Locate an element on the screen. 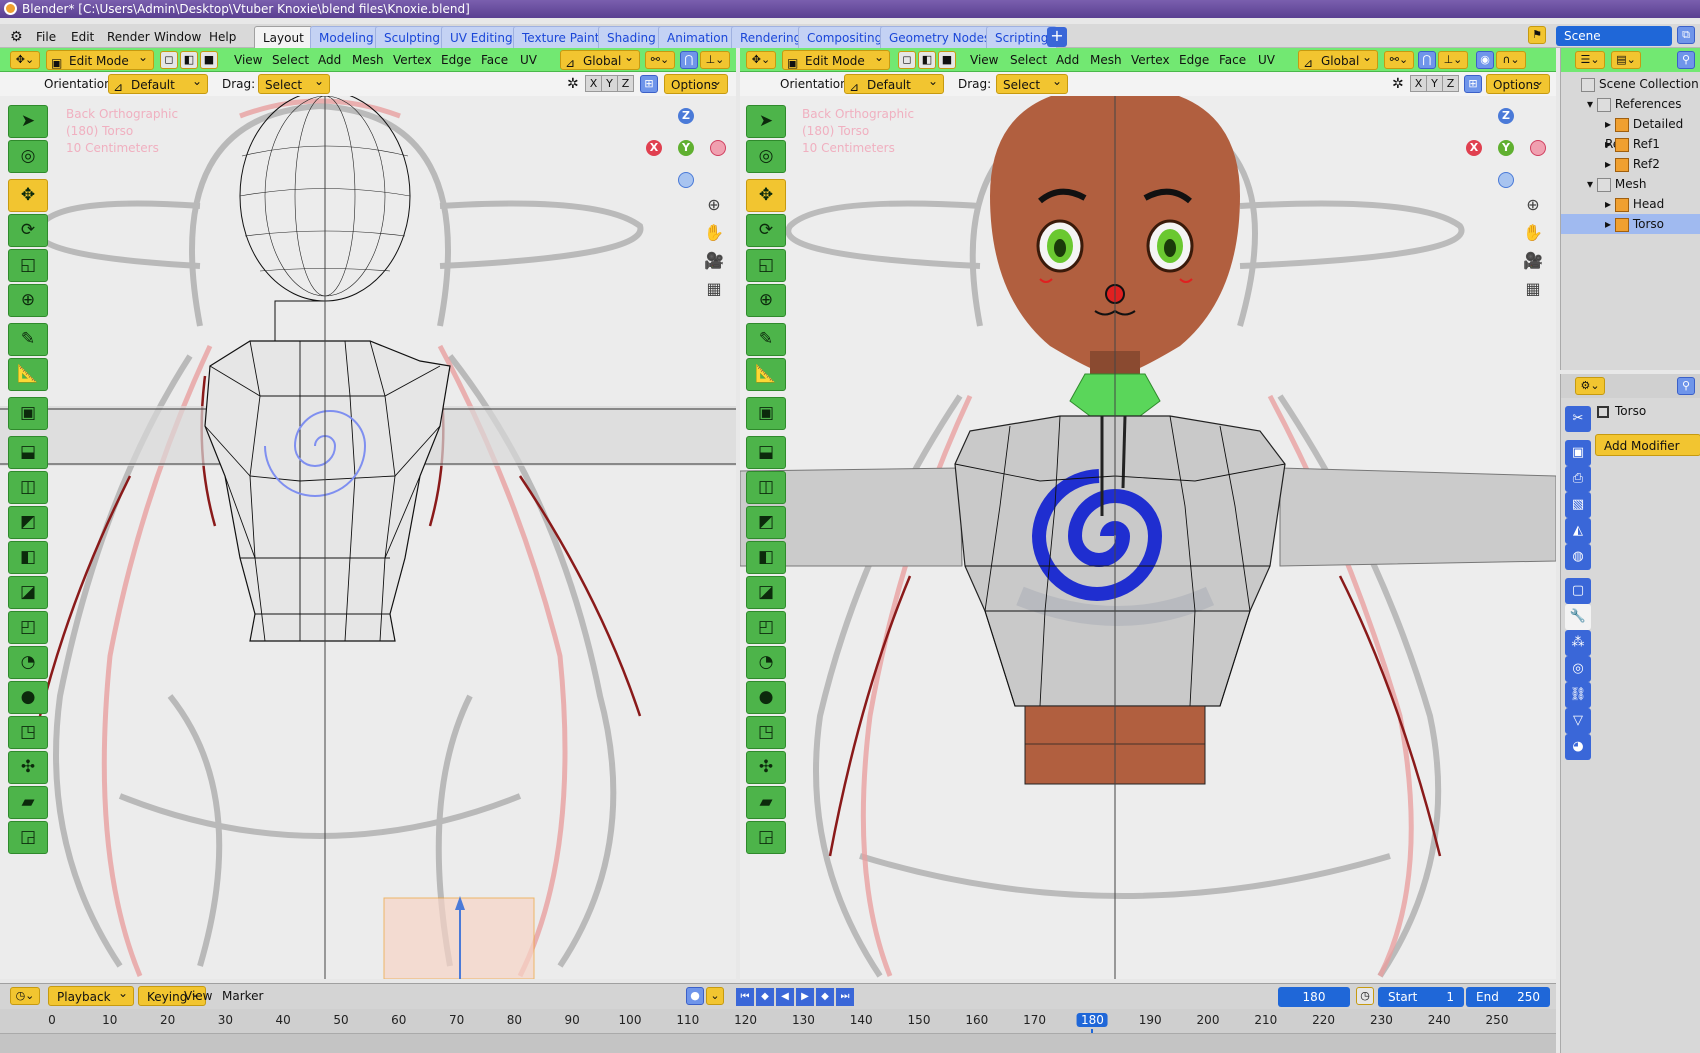  shear-right-icon: ▰ is located at coordinates (766, 802).